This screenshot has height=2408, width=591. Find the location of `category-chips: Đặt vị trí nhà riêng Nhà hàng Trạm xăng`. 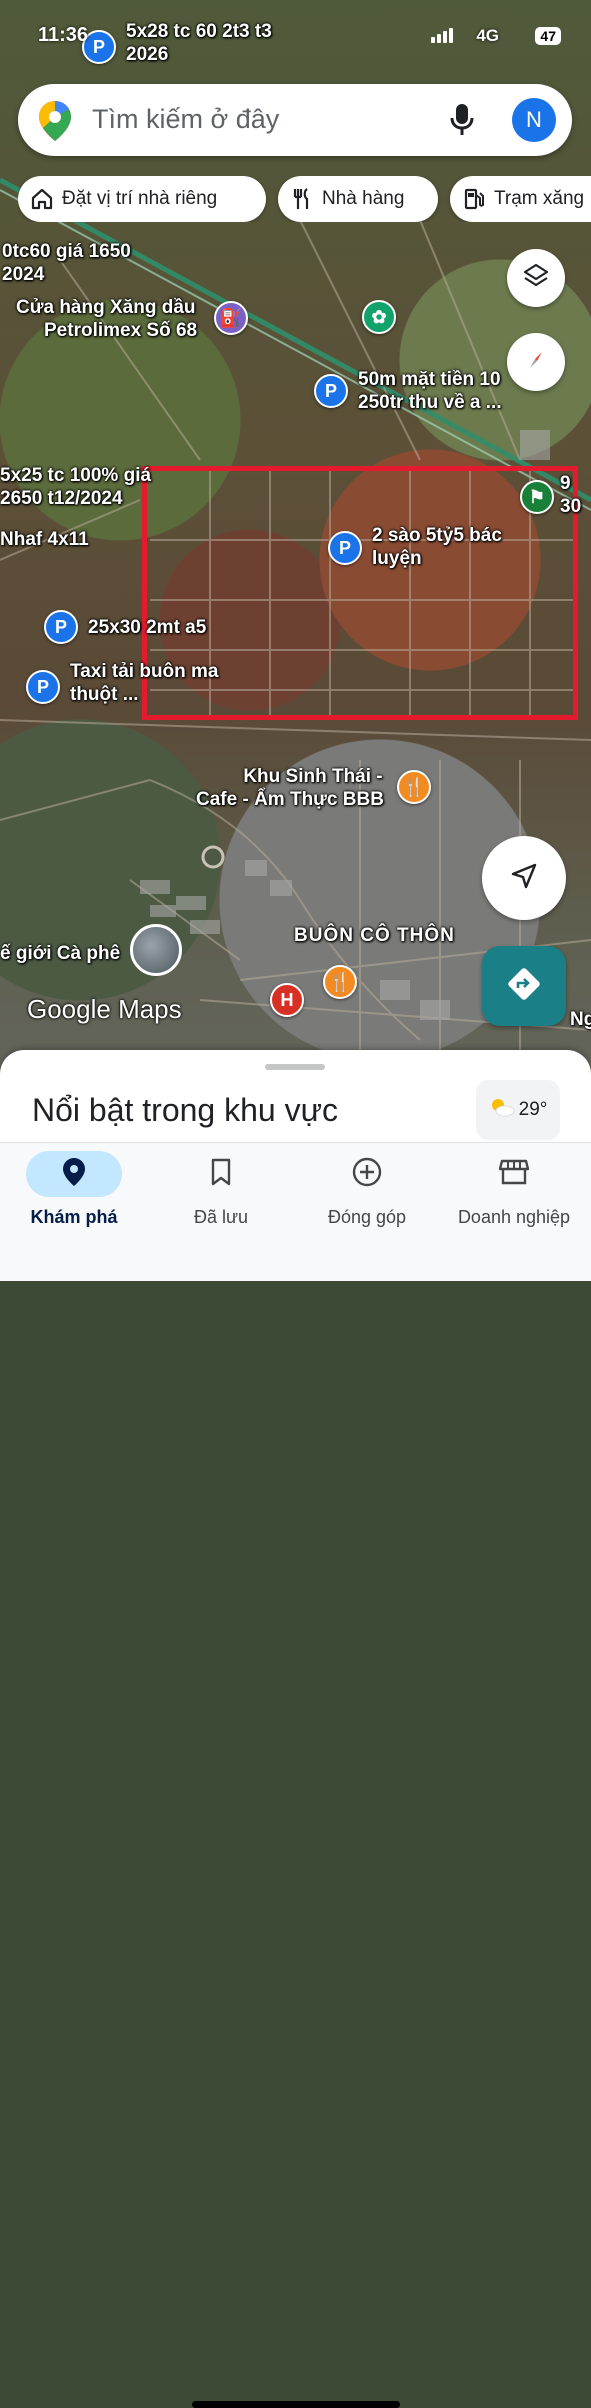

category-chips: Đặt vị trí nhà riêng Nhà hàng Trạm xăng is located at coordinates (304, 199).